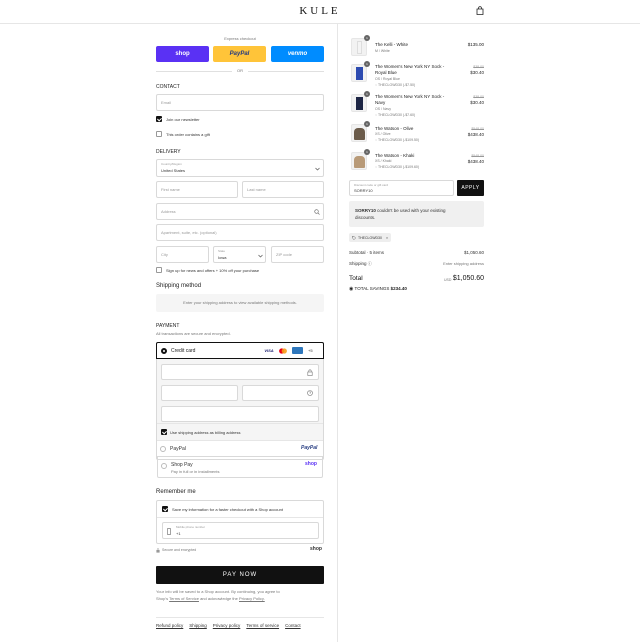 This screenshot has height=642, width=640. I want to click on applied-discount-code: THECLOWD30, so click(370, 237).